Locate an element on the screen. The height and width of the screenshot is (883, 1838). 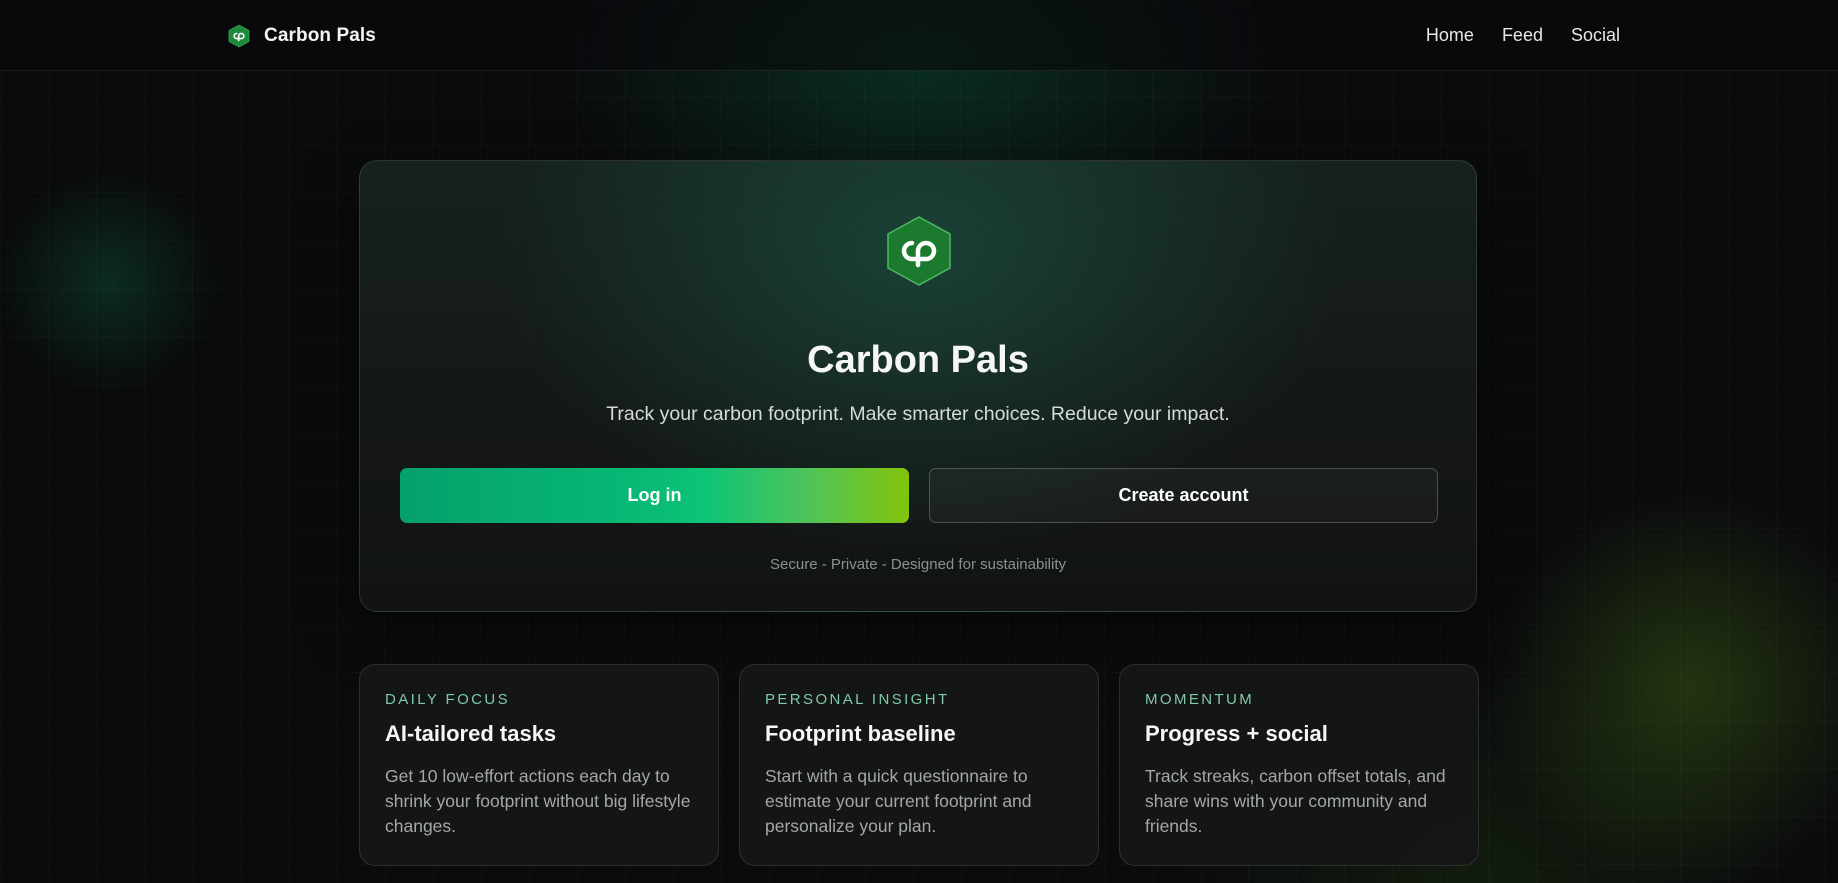
hero-title: Carbon Pals is located at coordinates (918, 360).